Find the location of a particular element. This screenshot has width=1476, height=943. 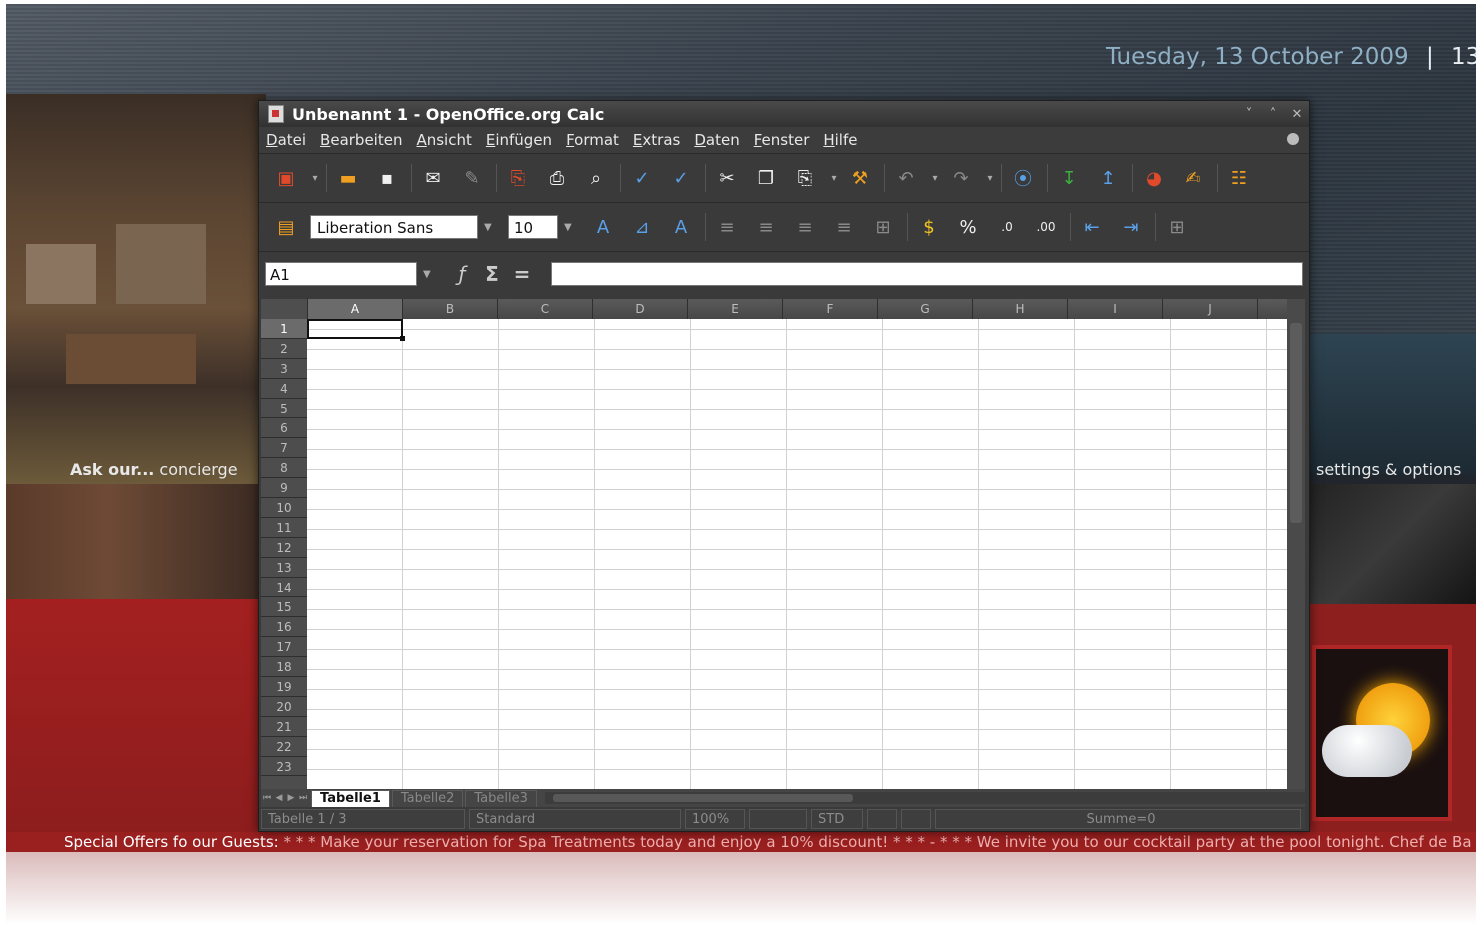

font-size-field: 10 is located at coordinates (533, 227).